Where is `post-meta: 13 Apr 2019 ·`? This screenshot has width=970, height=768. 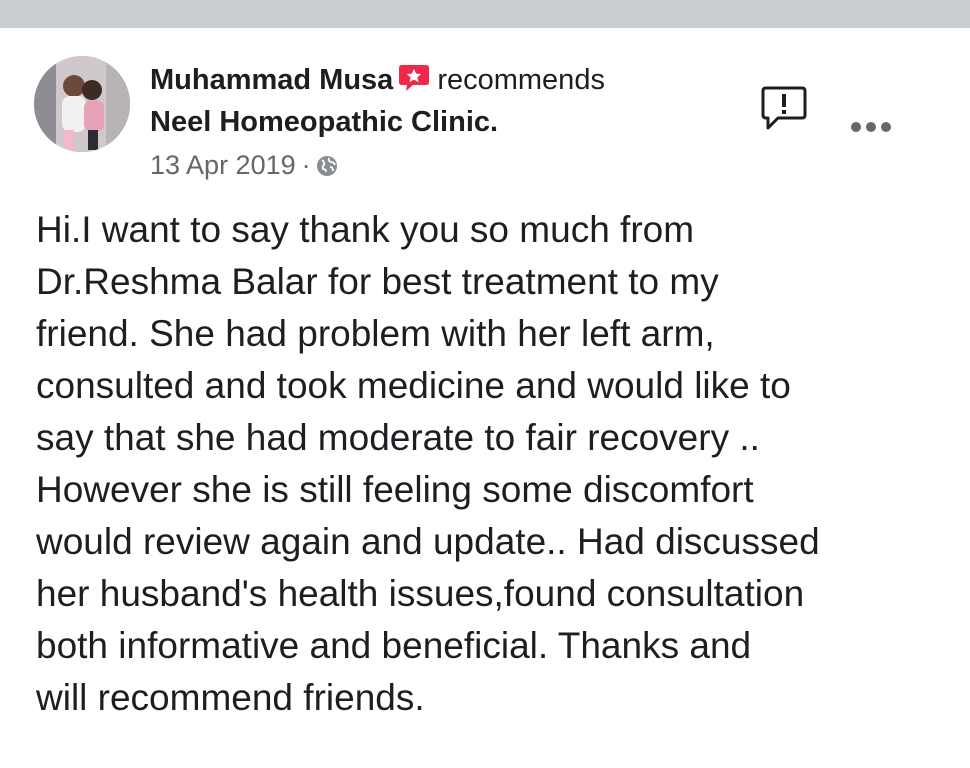 post-meta: 13 Apr 2019 · is located at coordinates (244, 165).